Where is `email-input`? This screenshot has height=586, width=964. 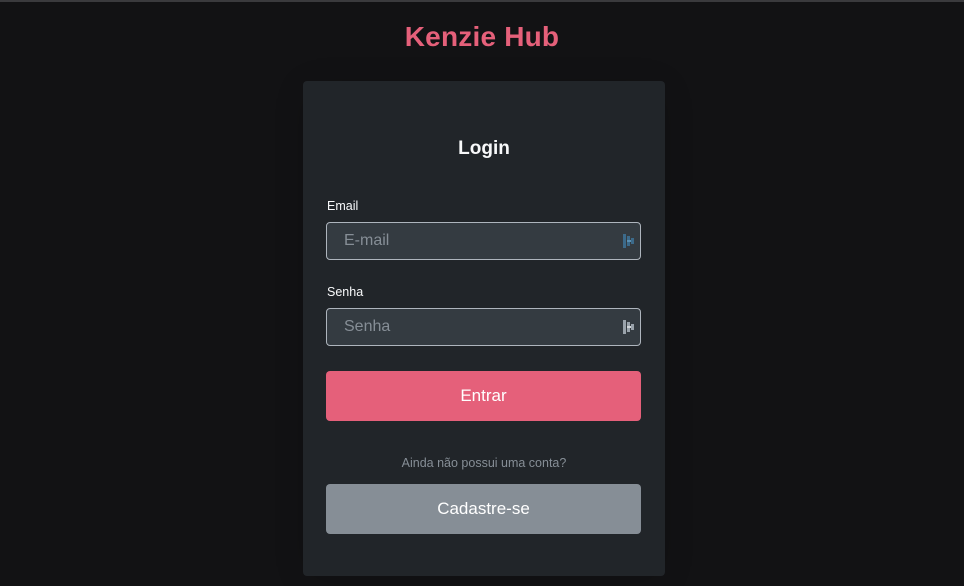
email-input is located at coordinates (472, 241).